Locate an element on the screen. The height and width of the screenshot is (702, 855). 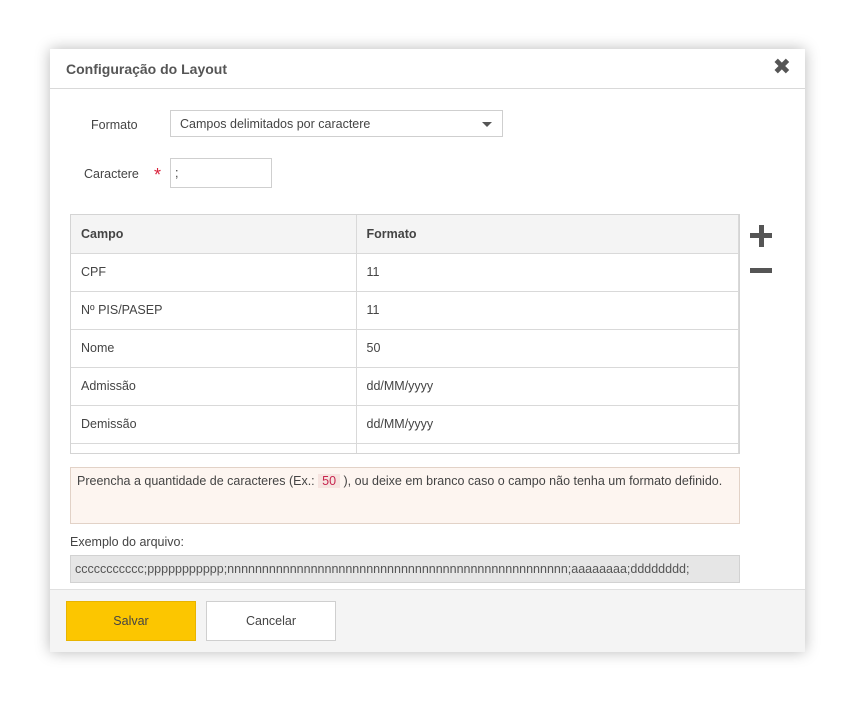
cell-formato is located at coordinates (547, 448).